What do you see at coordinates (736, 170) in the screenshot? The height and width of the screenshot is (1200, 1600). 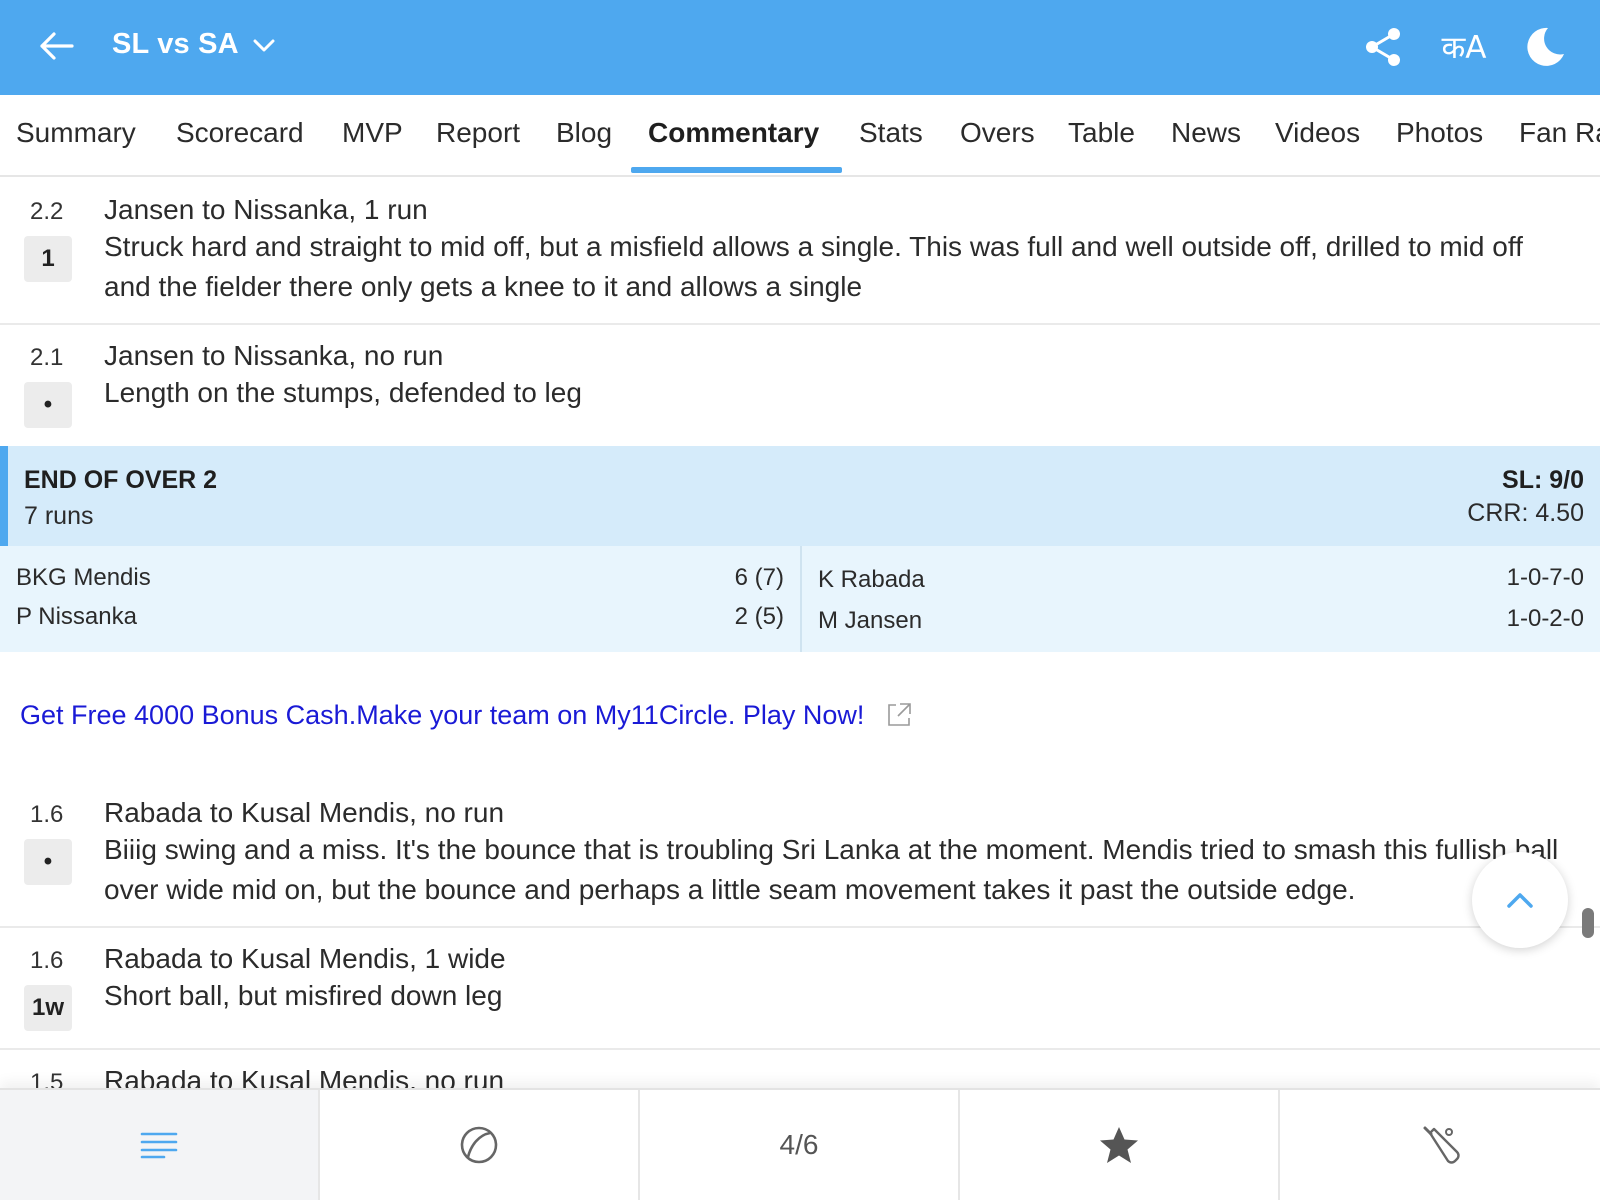 I see `active-tab-indicator` at bounding box center [736, 170].